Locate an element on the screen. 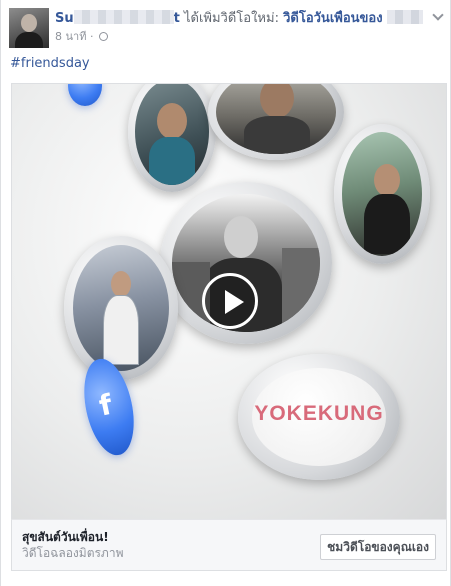 Image resolution: width=451 pixels, height=586 pixels. author-name-start: Su is located at coordinates (64, 18).